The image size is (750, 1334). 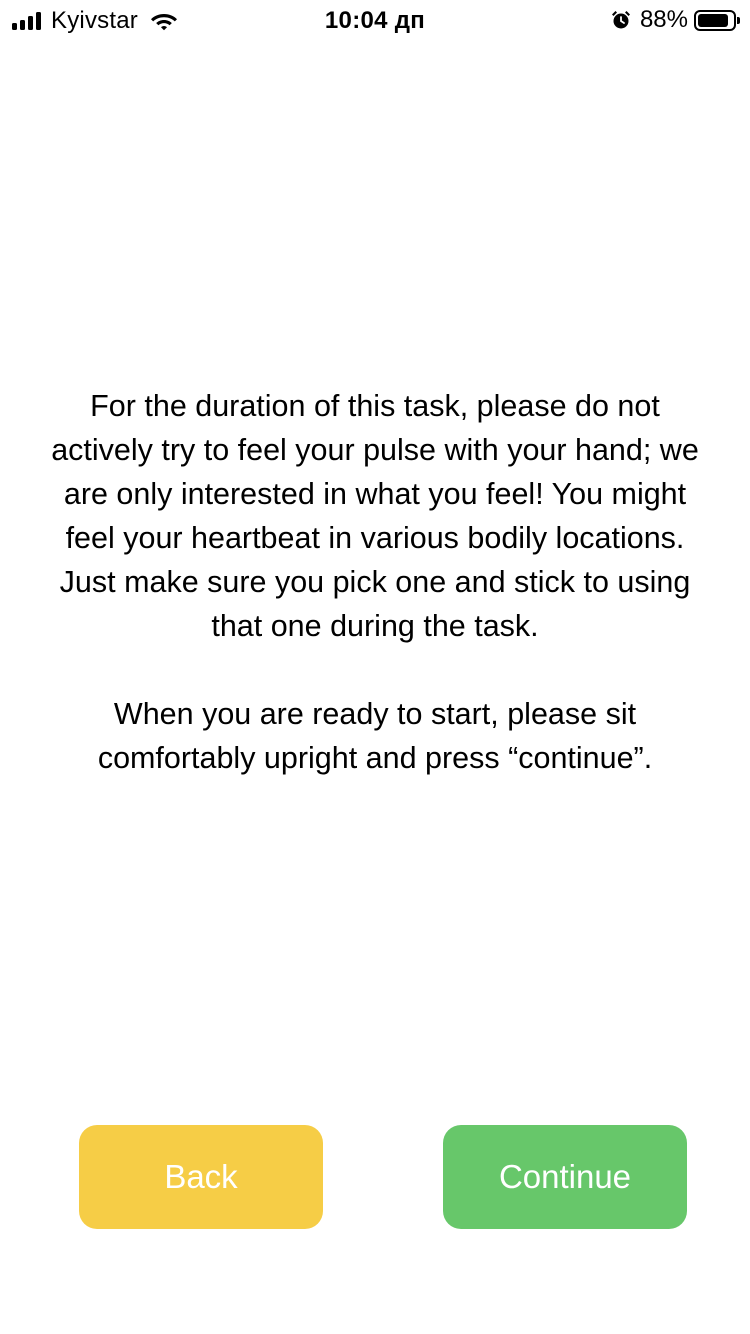 I want to click on battery-cap, so click(x=738, y=20).